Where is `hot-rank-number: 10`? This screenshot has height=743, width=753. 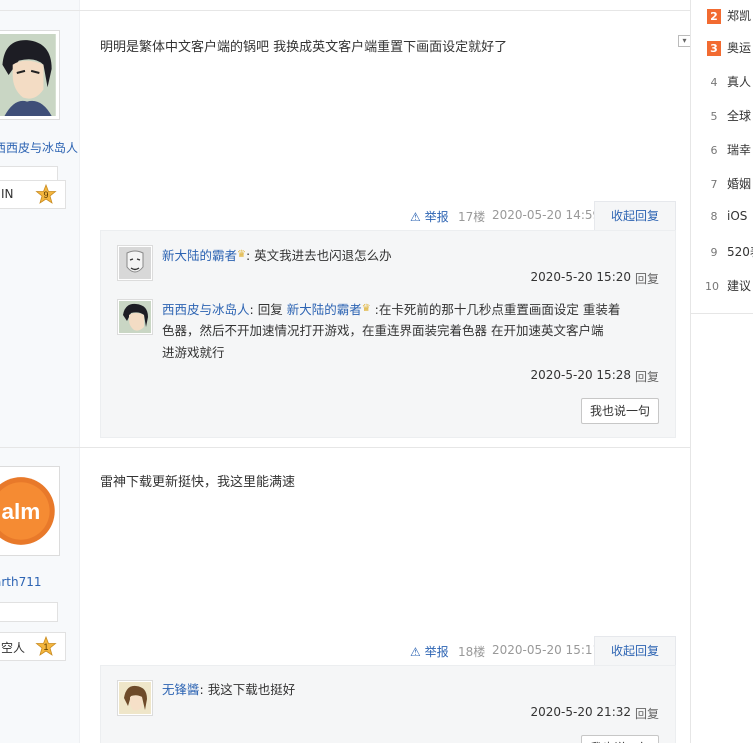 hot-rank-number: 10 is located at coordinates (712, 286).